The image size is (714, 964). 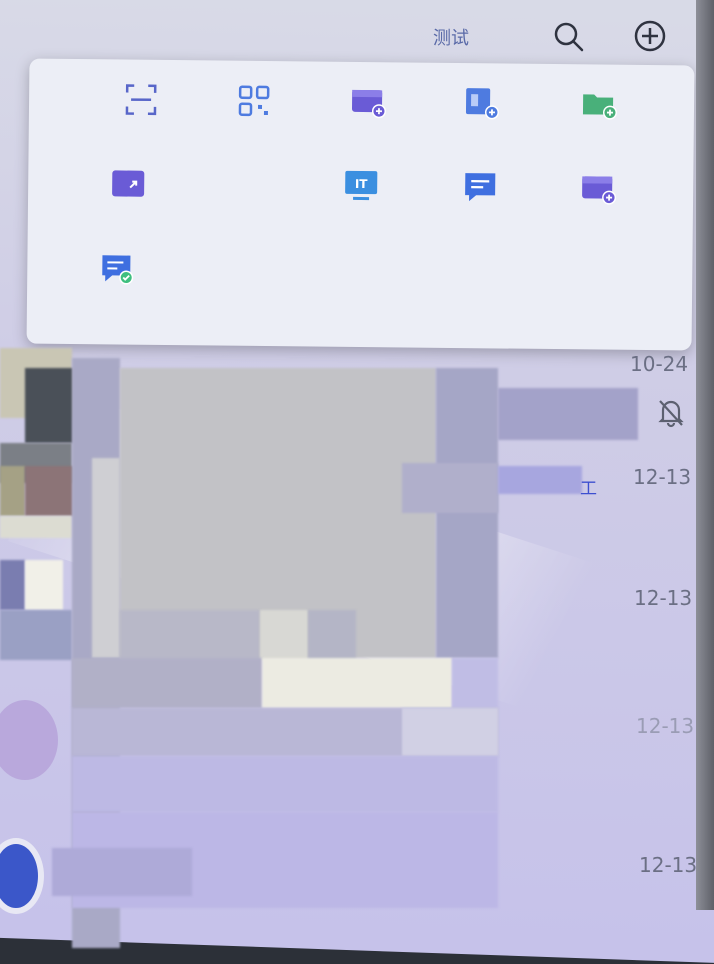 What do you see at coordinates (451, 37) in the screenshot?
I see `header-title: 测试` at bounding box center [451, 37].